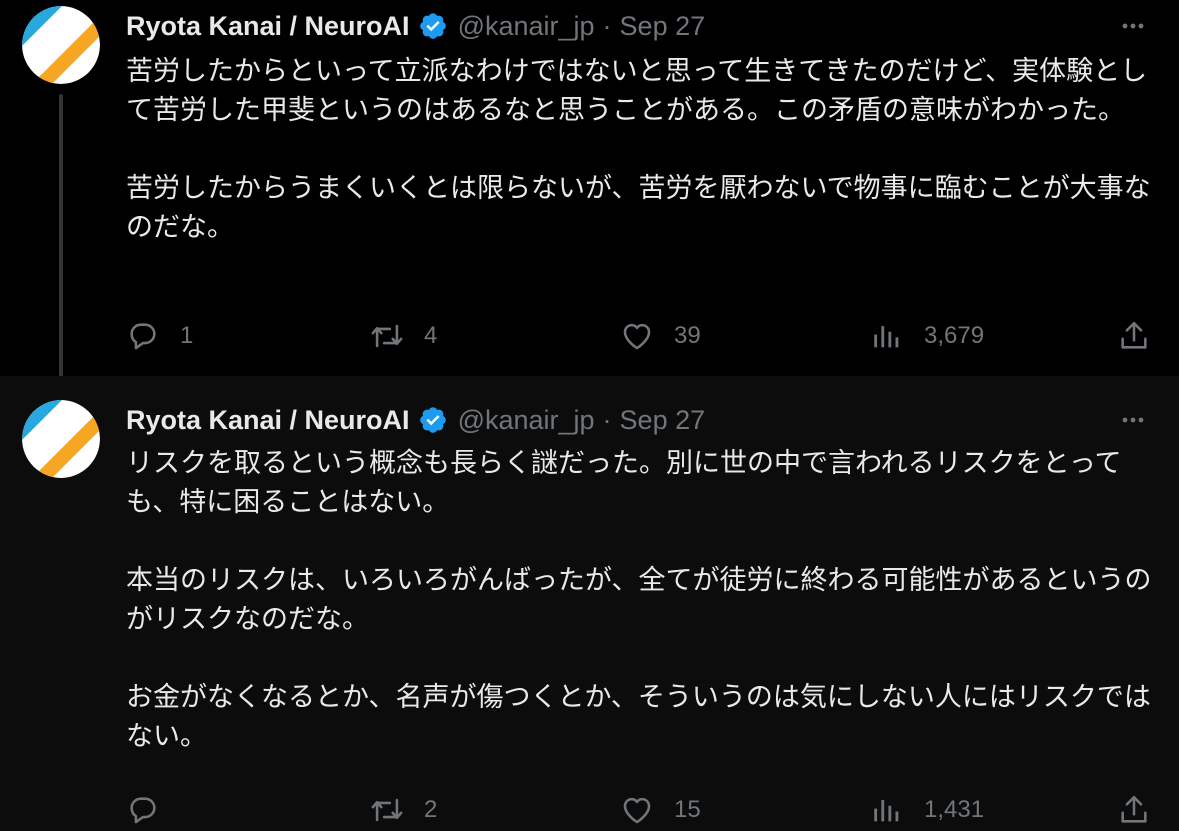 The width and height of the screenshot is (1179, 831). I want to click on reply-button, so click(153, 810).